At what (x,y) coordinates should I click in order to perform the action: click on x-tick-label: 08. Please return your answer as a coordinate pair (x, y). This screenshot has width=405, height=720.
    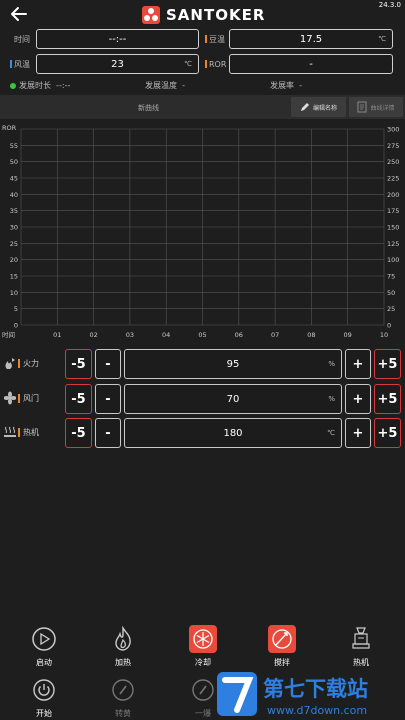
    Looking at the image, I should click on (311, 335).